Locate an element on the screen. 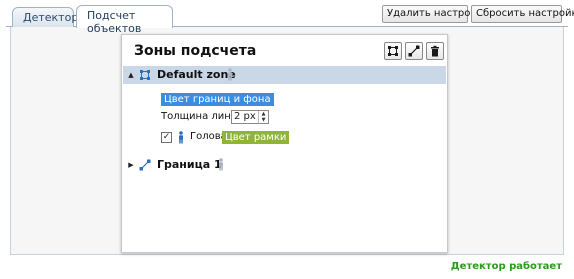 The height and width of the screenshot is (279, 574). delete-settings-button: Удалить настройки is located at coordinates (435, 14).